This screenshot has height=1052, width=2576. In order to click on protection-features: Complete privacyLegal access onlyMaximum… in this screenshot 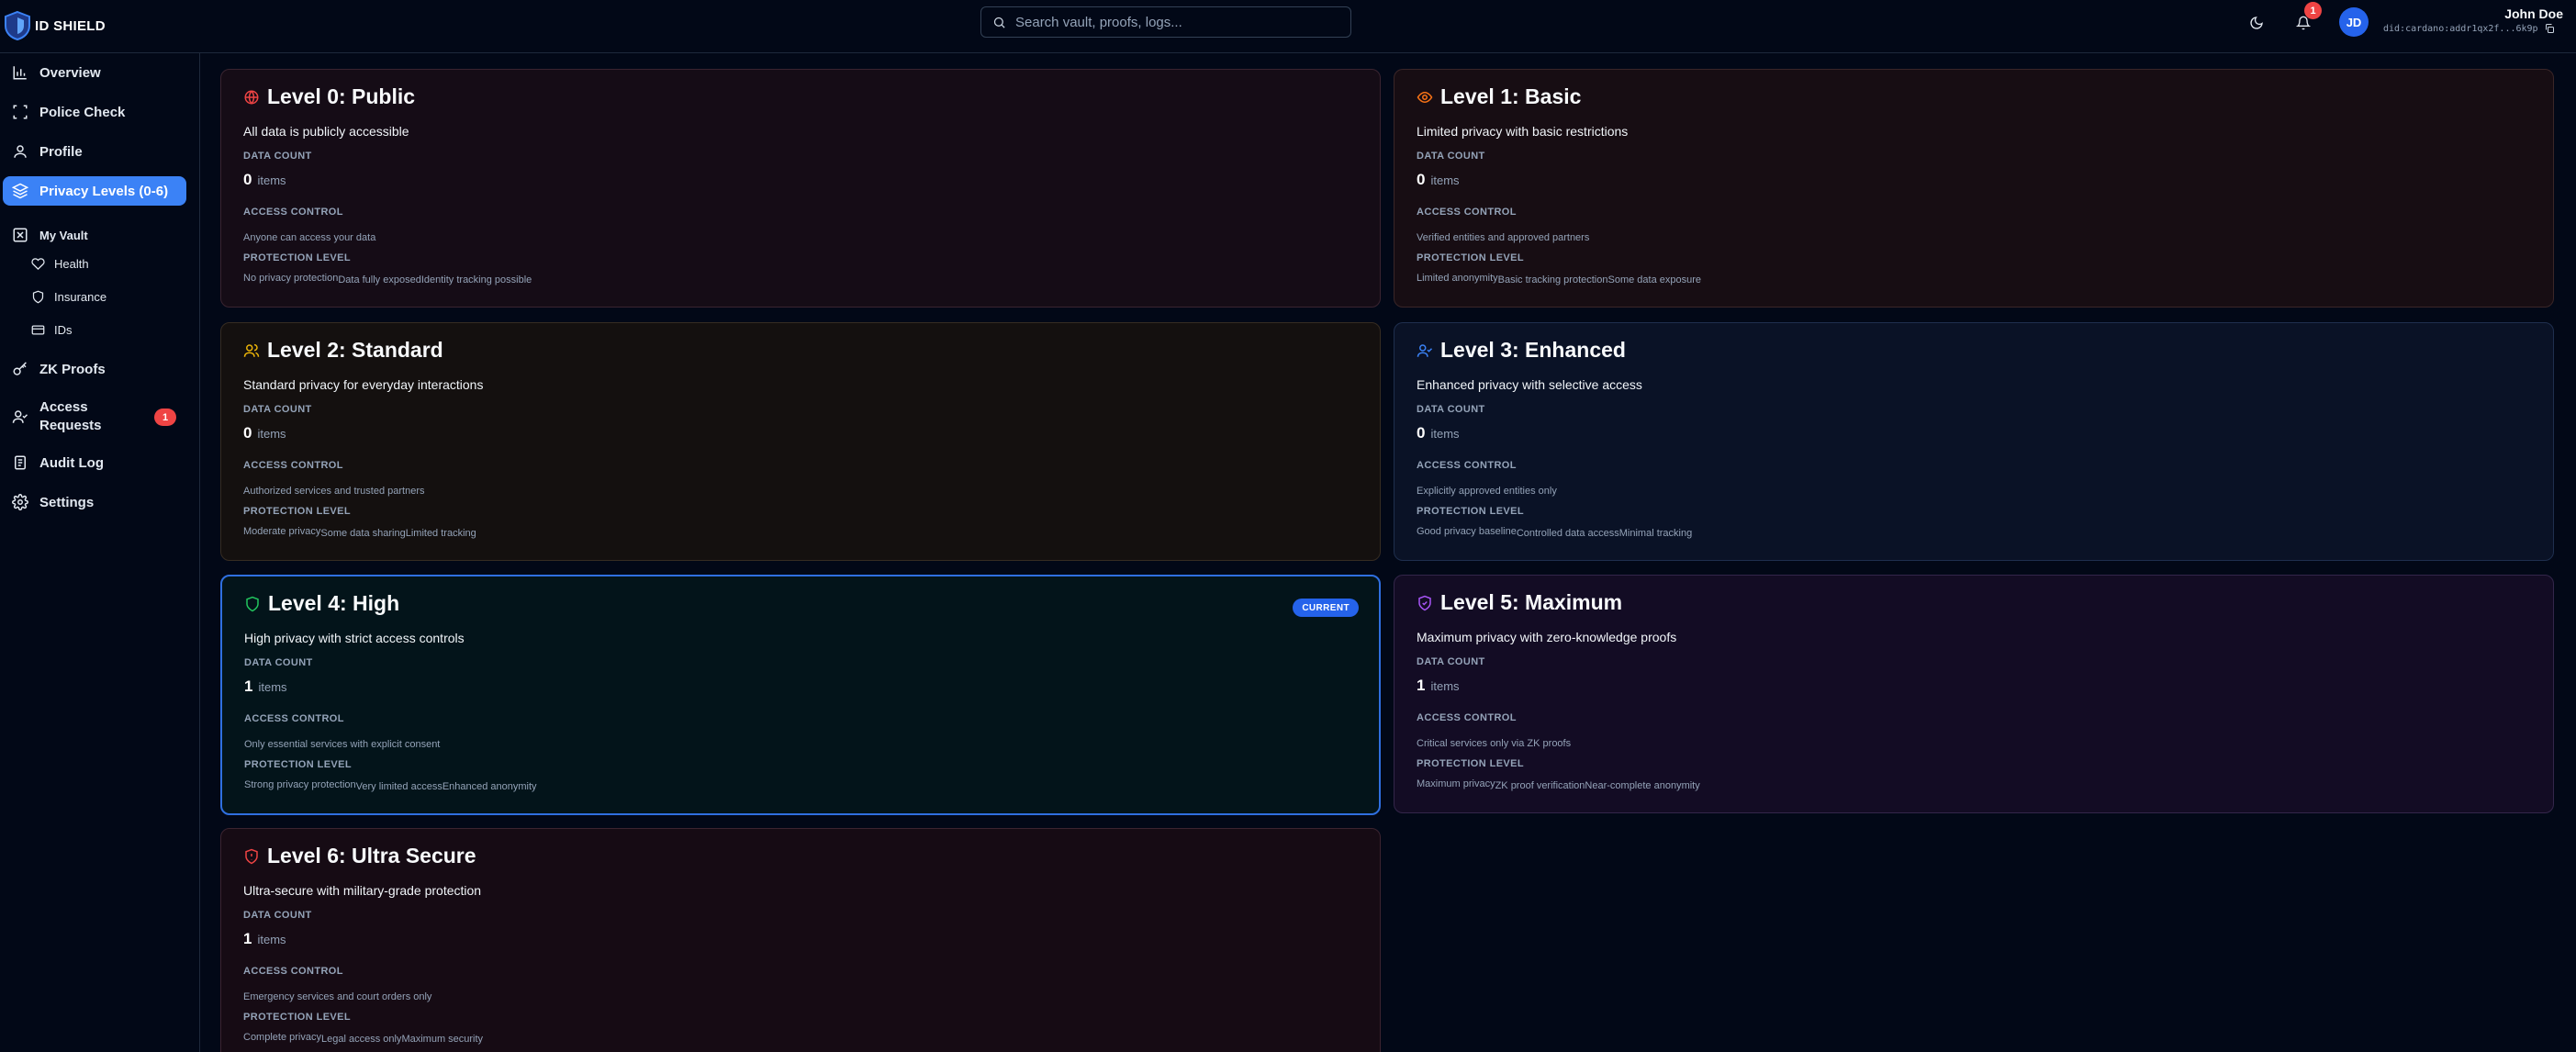, I will do `click(363, 1039)`.